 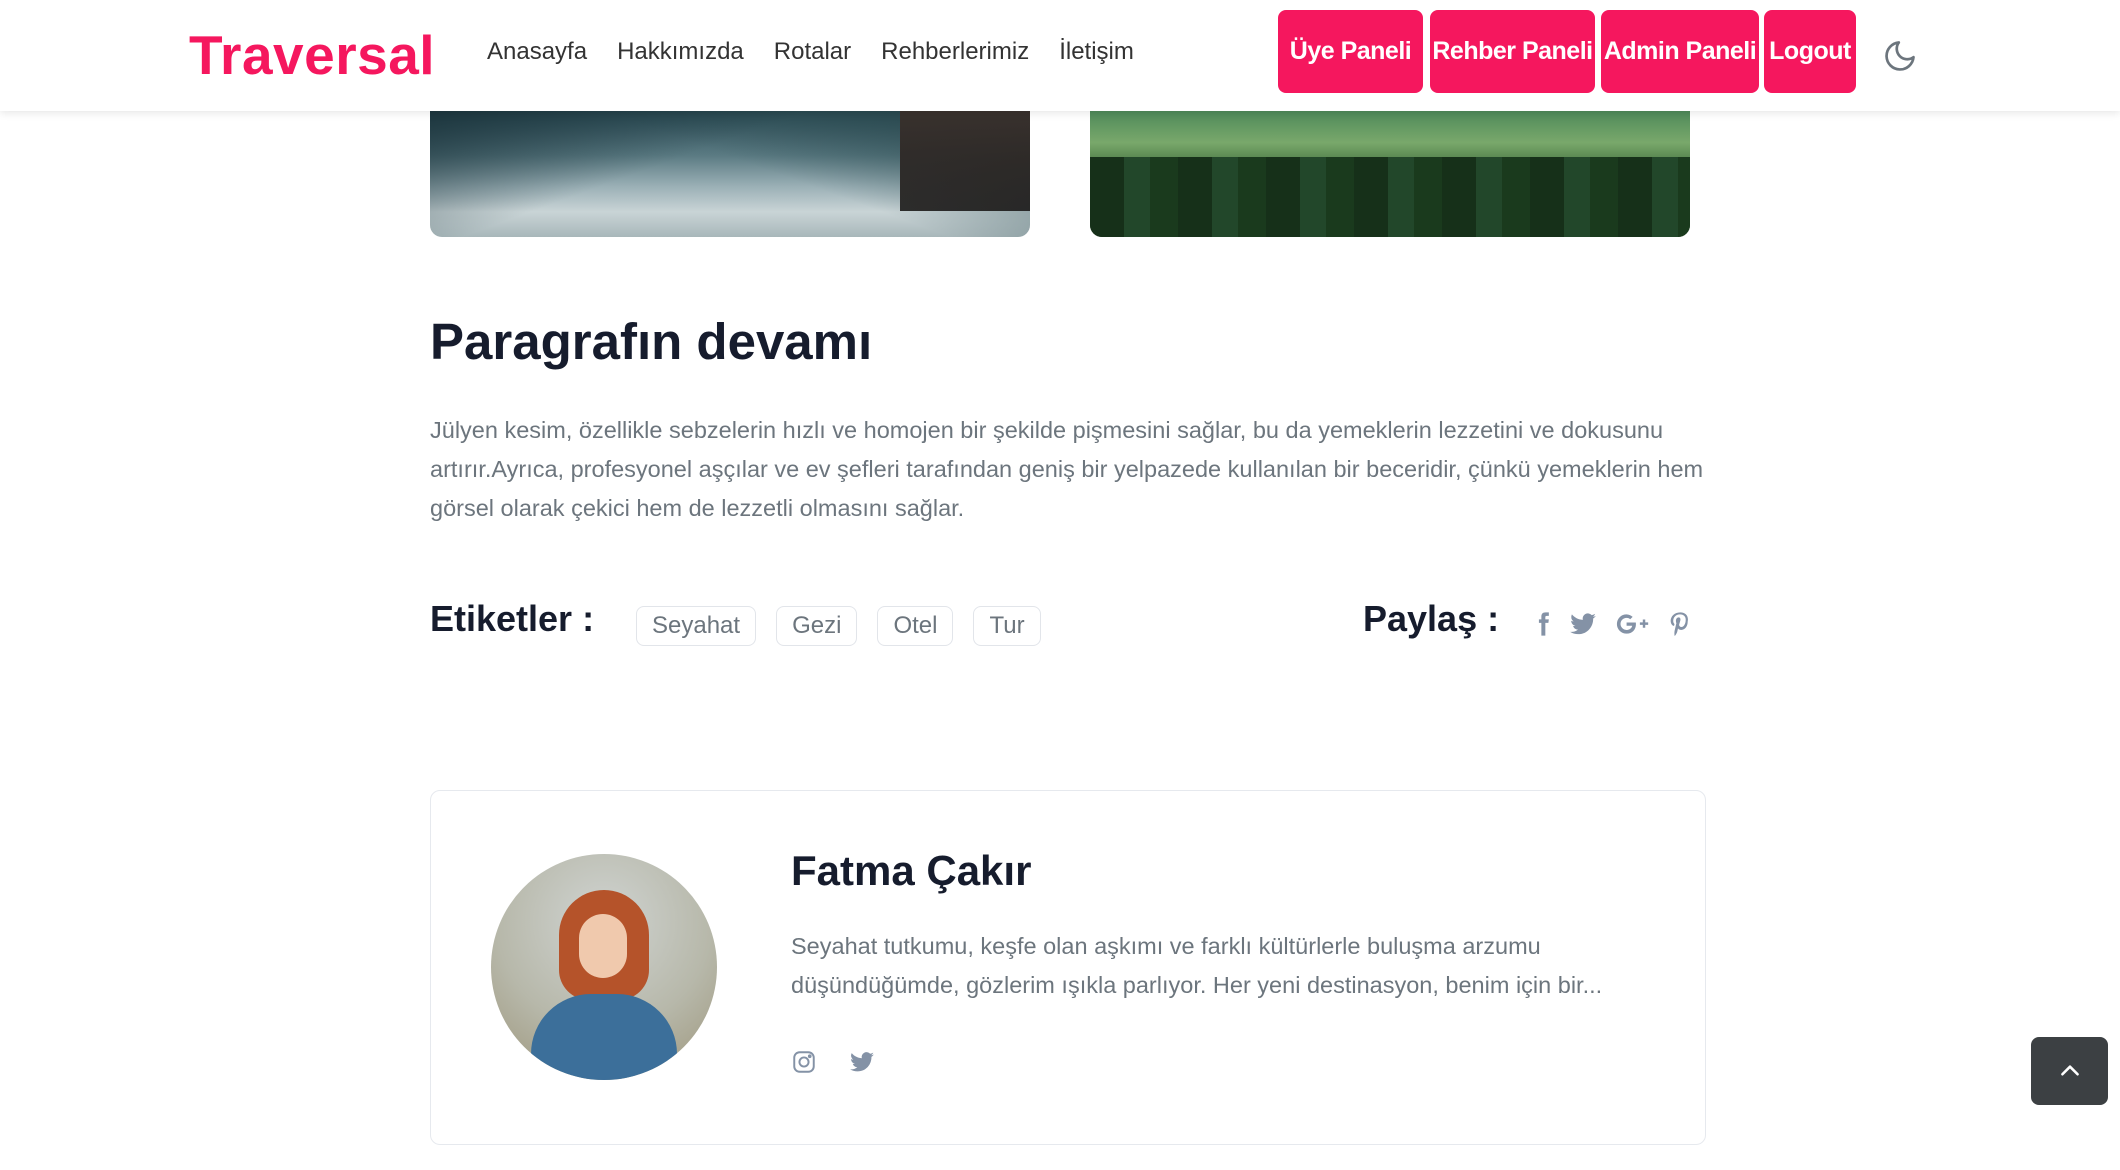 I want to click on forest-image, so click(x=1390, y=174).